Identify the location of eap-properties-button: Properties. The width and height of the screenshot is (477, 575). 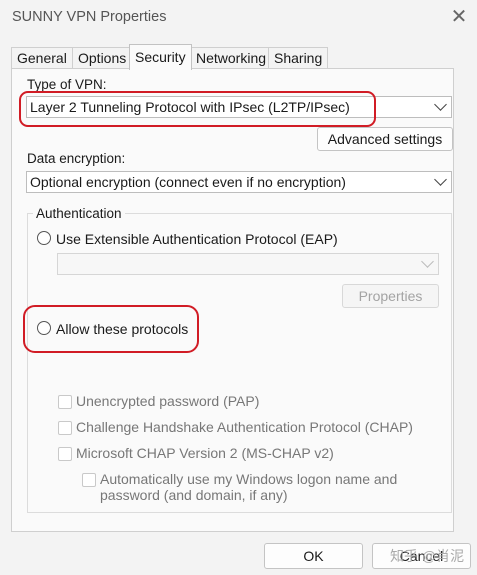
(390, 296).